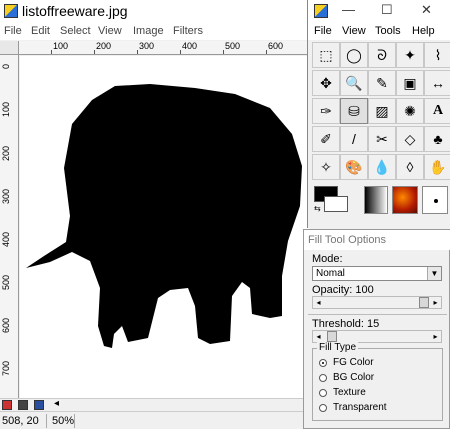 Image resolution: width=450 pixels, height=429 pixels. Describe the element at coordinates (346, 324) in the screenshot. I see `threshold-label: Threshold: 15` at that location.